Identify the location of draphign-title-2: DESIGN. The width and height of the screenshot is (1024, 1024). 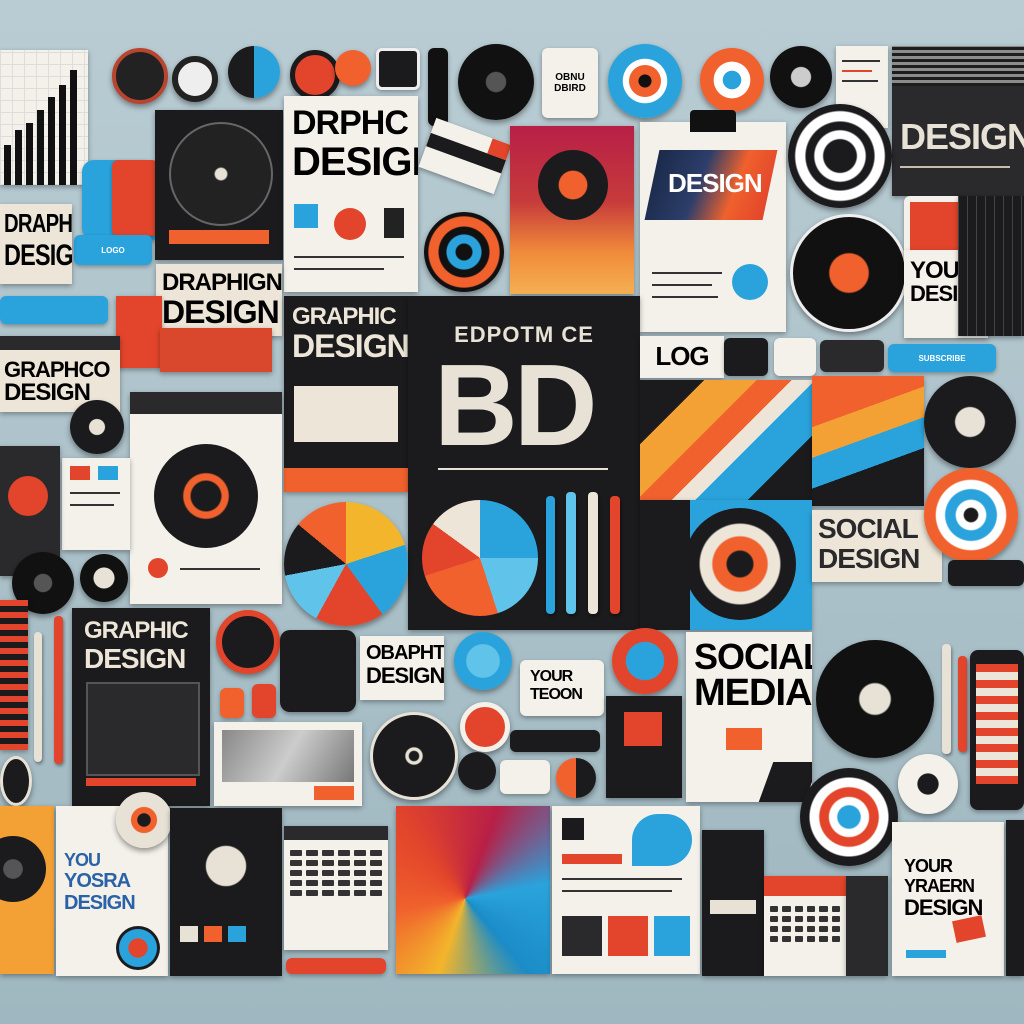
(221, 312).